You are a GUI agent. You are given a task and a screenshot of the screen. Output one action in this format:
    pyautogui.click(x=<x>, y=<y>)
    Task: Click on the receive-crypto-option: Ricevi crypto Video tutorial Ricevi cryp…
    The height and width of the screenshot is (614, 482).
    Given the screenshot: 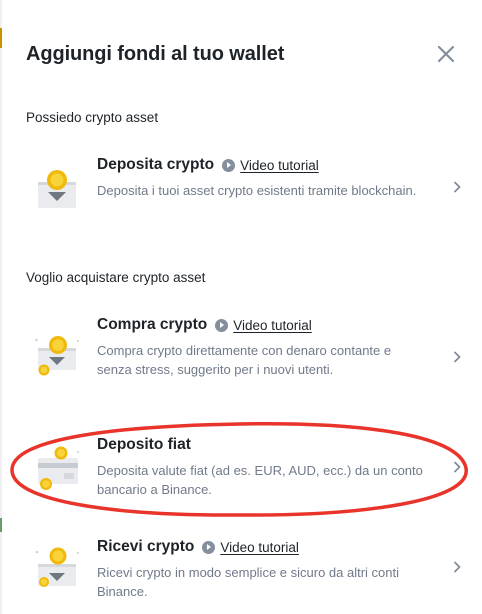 What is the action you would take?
    pyautogui.click(x=245, y=572)
    